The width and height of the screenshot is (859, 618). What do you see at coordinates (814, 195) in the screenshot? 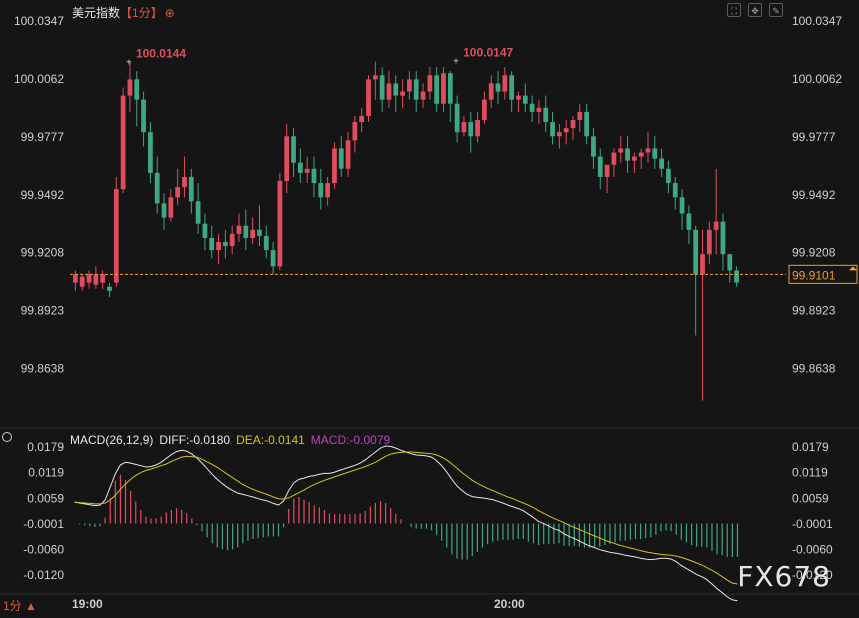
I see `y-tick-right: 99.9492` at bounding box center [814, 195].